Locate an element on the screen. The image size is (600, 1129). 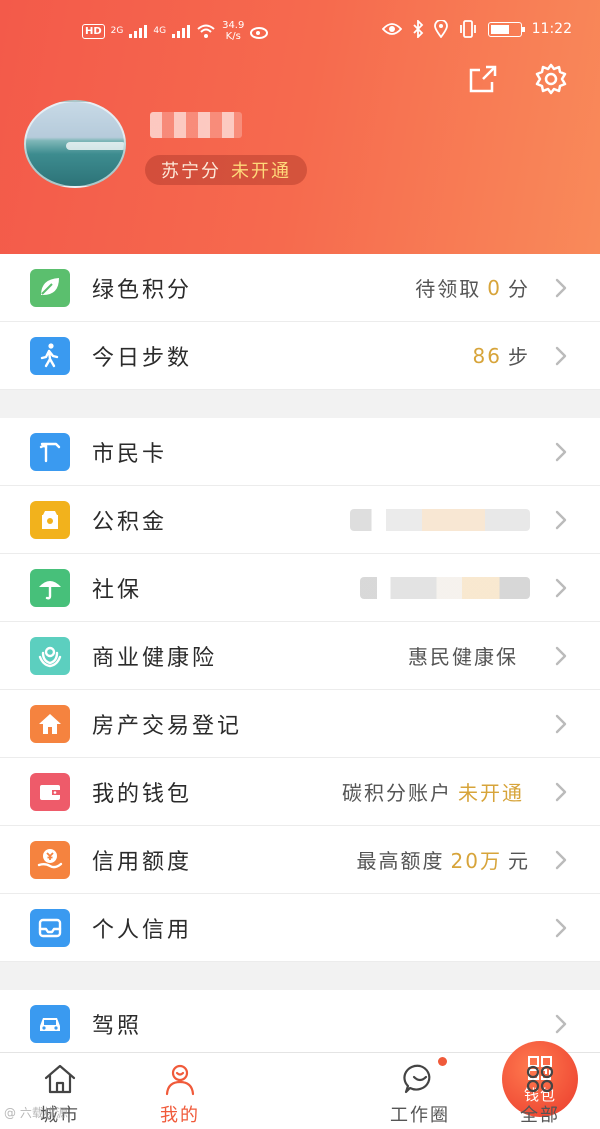
right-highlight: 86 is located at coordinates (487, 355).